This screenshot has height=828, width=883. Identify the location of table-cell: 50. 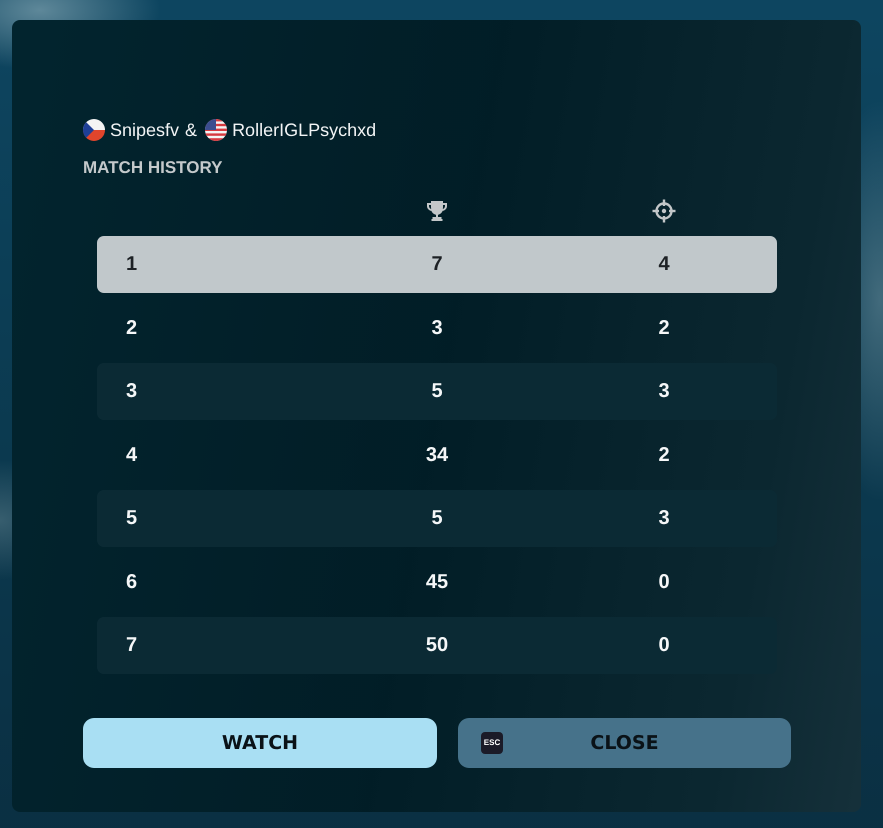
(437, 645).